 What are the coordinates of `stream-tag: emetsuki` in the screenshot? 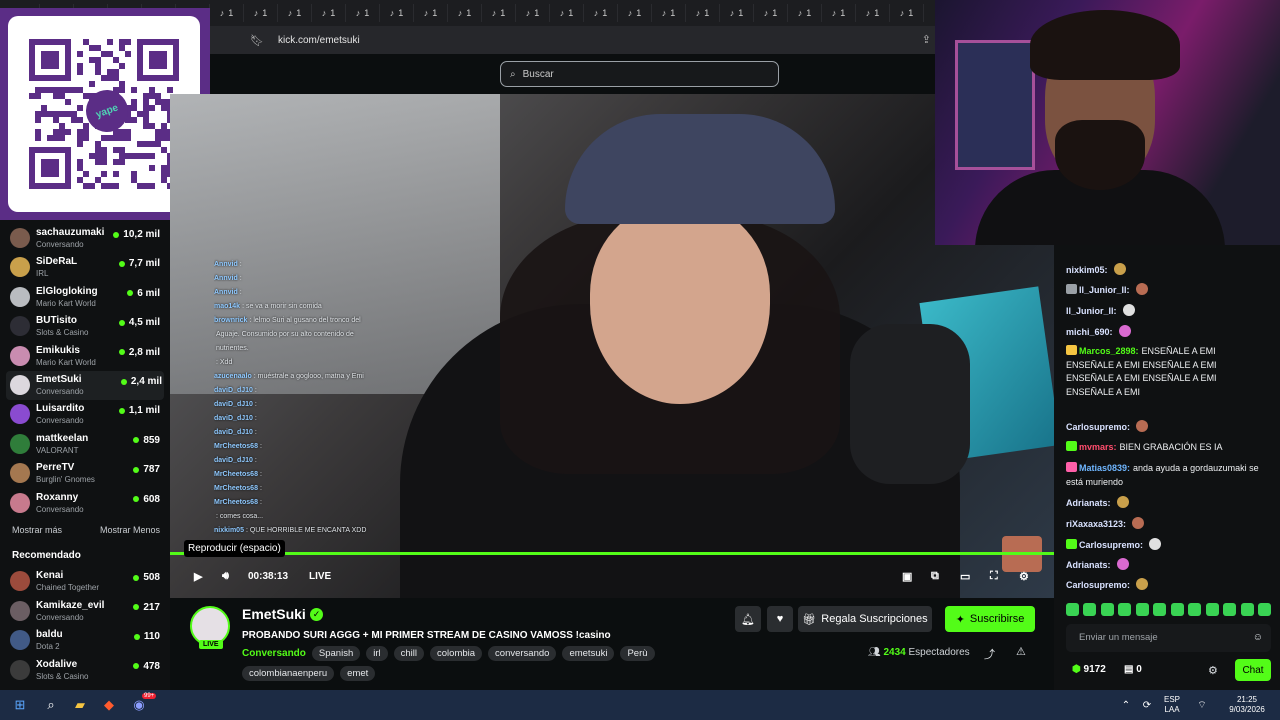 It's located at (588, 653).